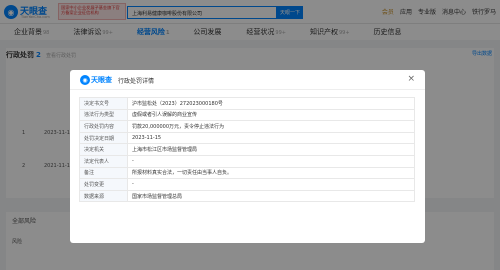 The image size is (500, 270). I want to click on table-row: 处罚变更 -, so click(247, 184).